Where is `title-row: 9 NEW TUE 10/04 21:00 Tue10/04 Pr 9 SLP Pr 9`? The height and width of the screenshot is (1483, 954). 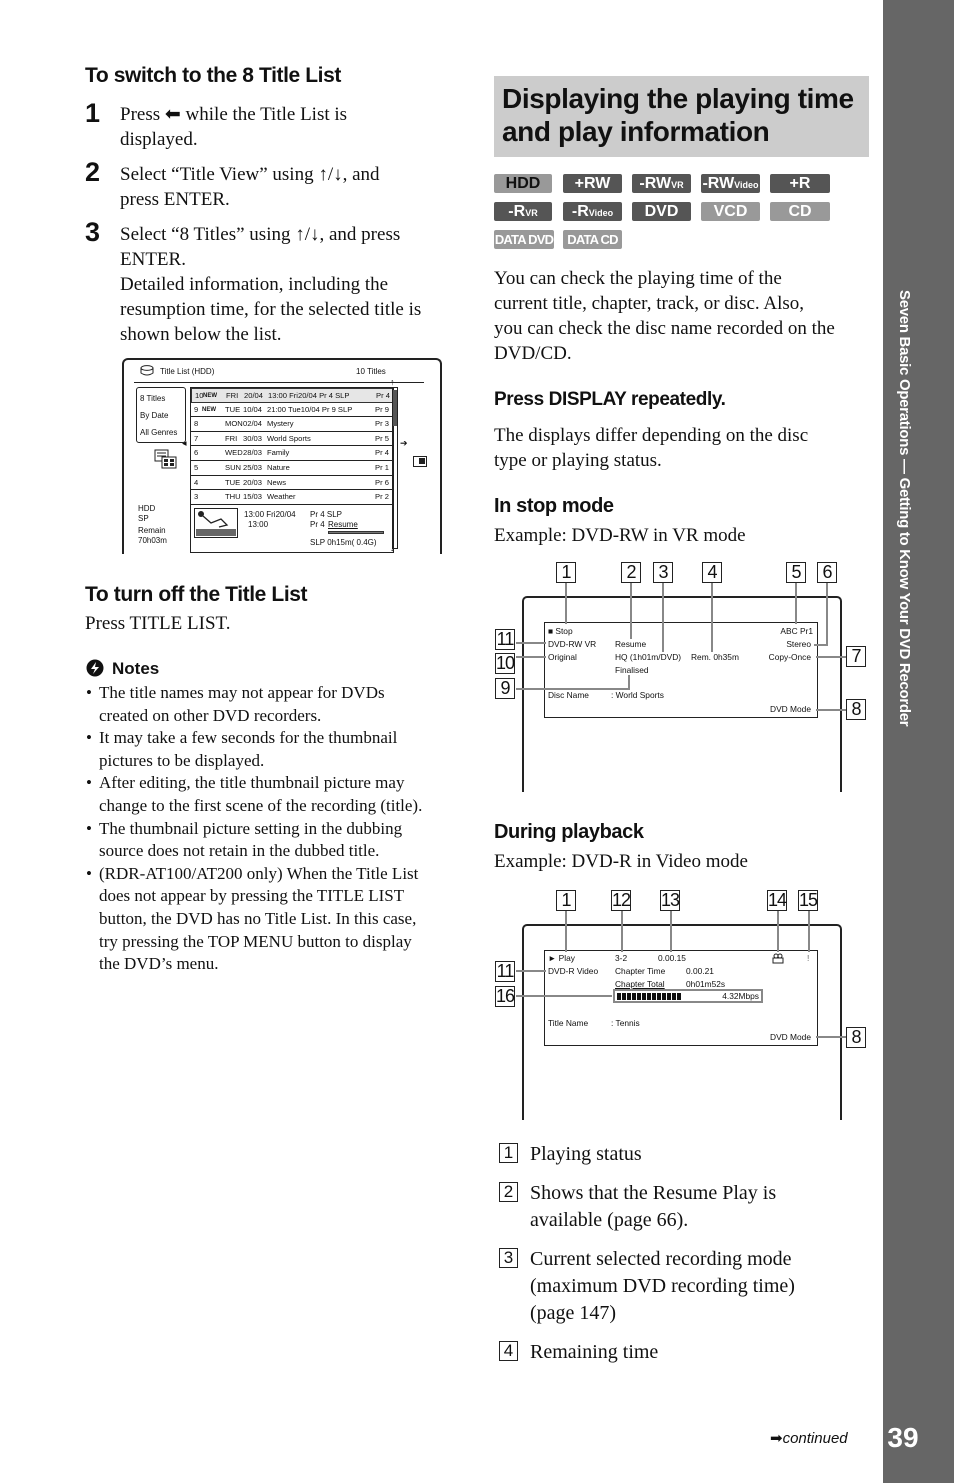 title-row: 9 NEW TUE 10/04 21:00 Tue10/04 Pr 9 SLP Pr 9 is located at coordinates (292, 410).